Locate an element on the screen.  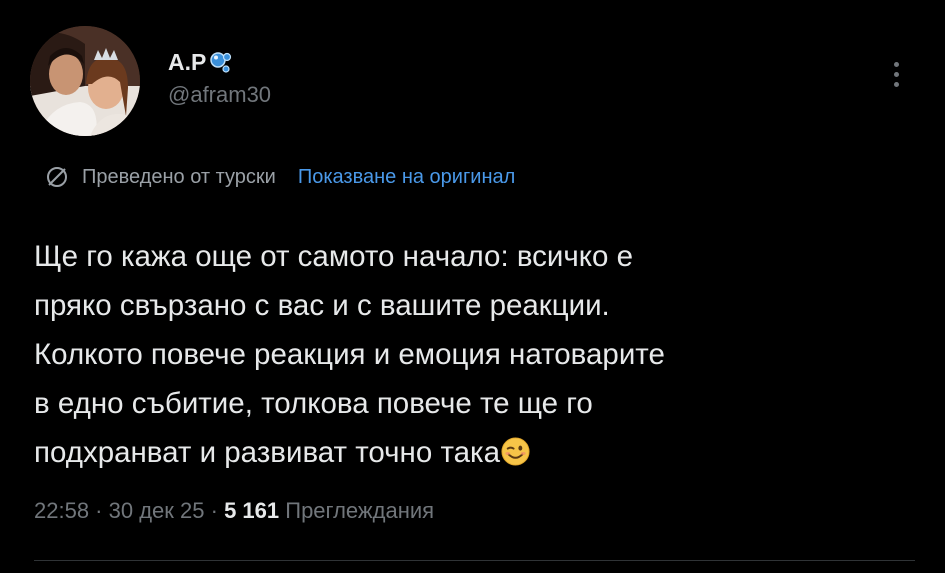
post-text-line: подхранват и развиват точно така is located at coordinates (267, 452).